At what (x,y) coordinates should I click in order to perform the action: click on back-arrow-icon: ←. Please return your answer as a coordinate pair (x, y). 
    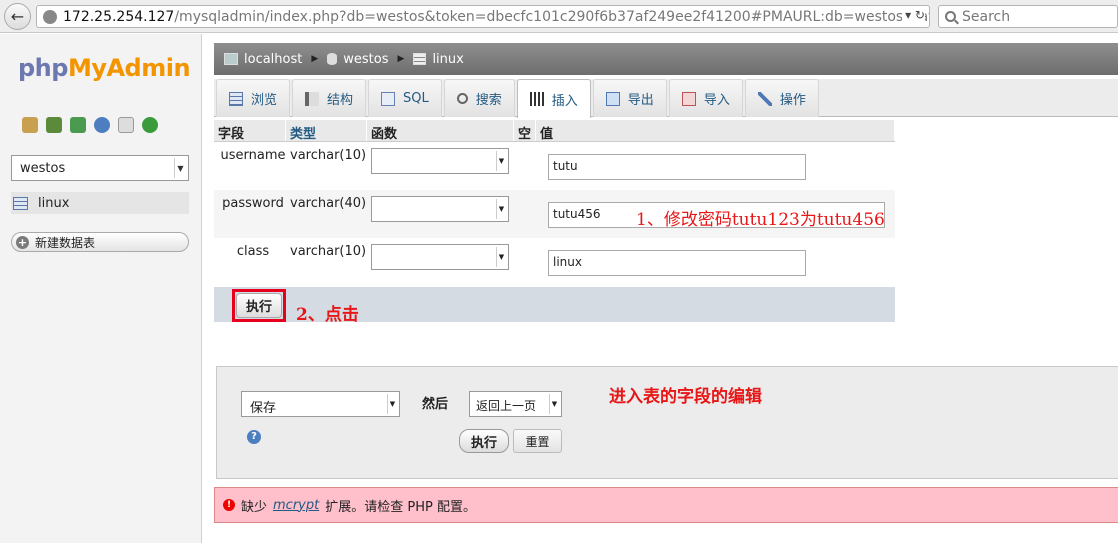
    Looking at the image, I should click on (17, 16).